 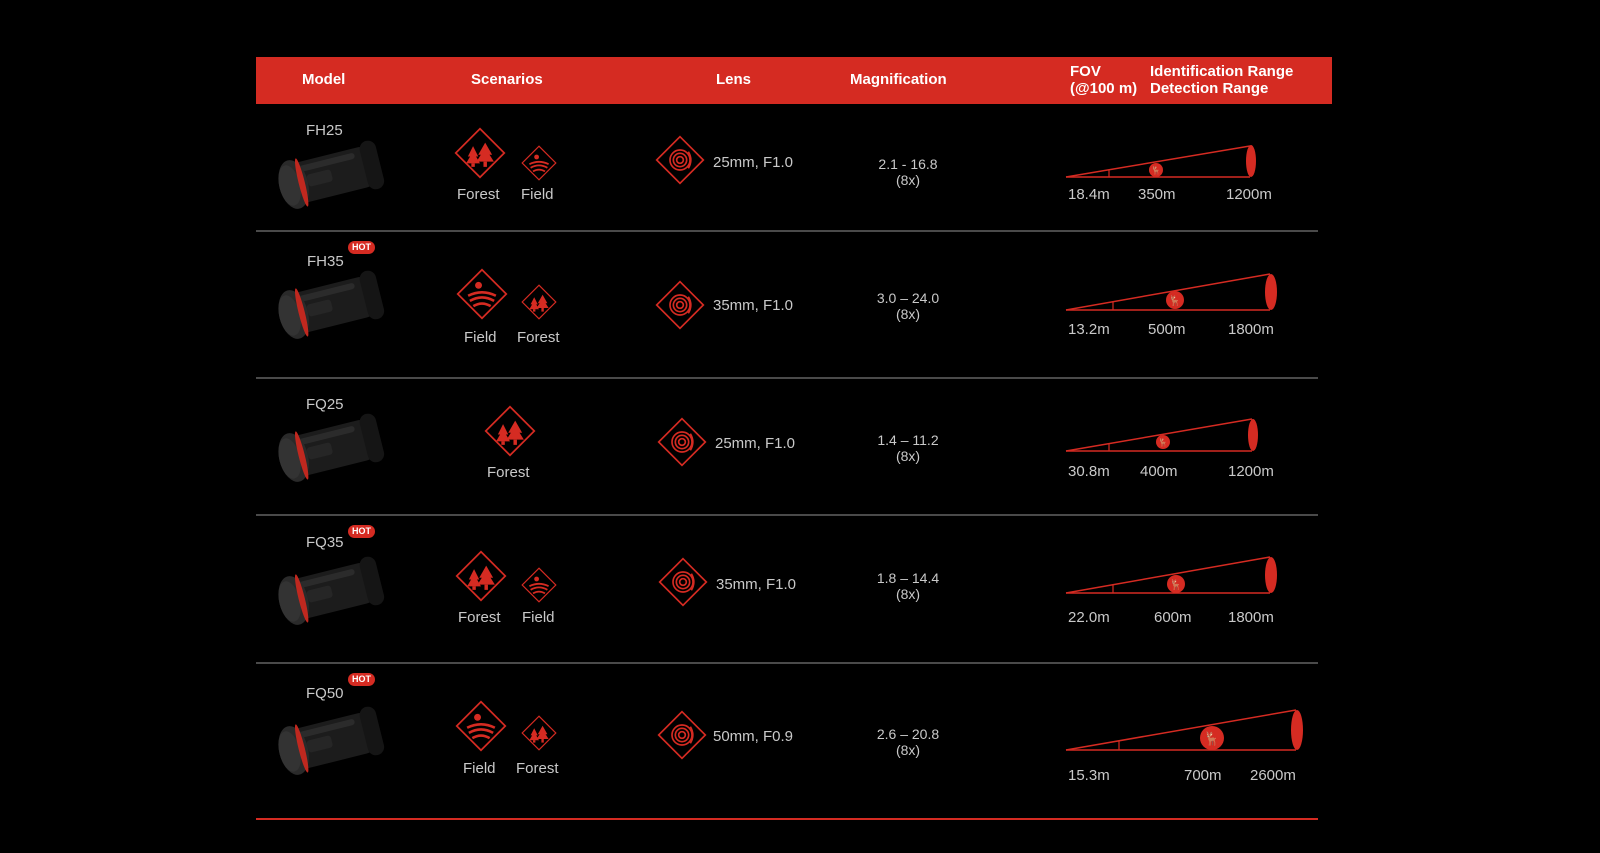 What do you see at coordinates (898, 79) in the screenshot?
I see `header-magnification: Magnification` at bounding box center [898, 79].